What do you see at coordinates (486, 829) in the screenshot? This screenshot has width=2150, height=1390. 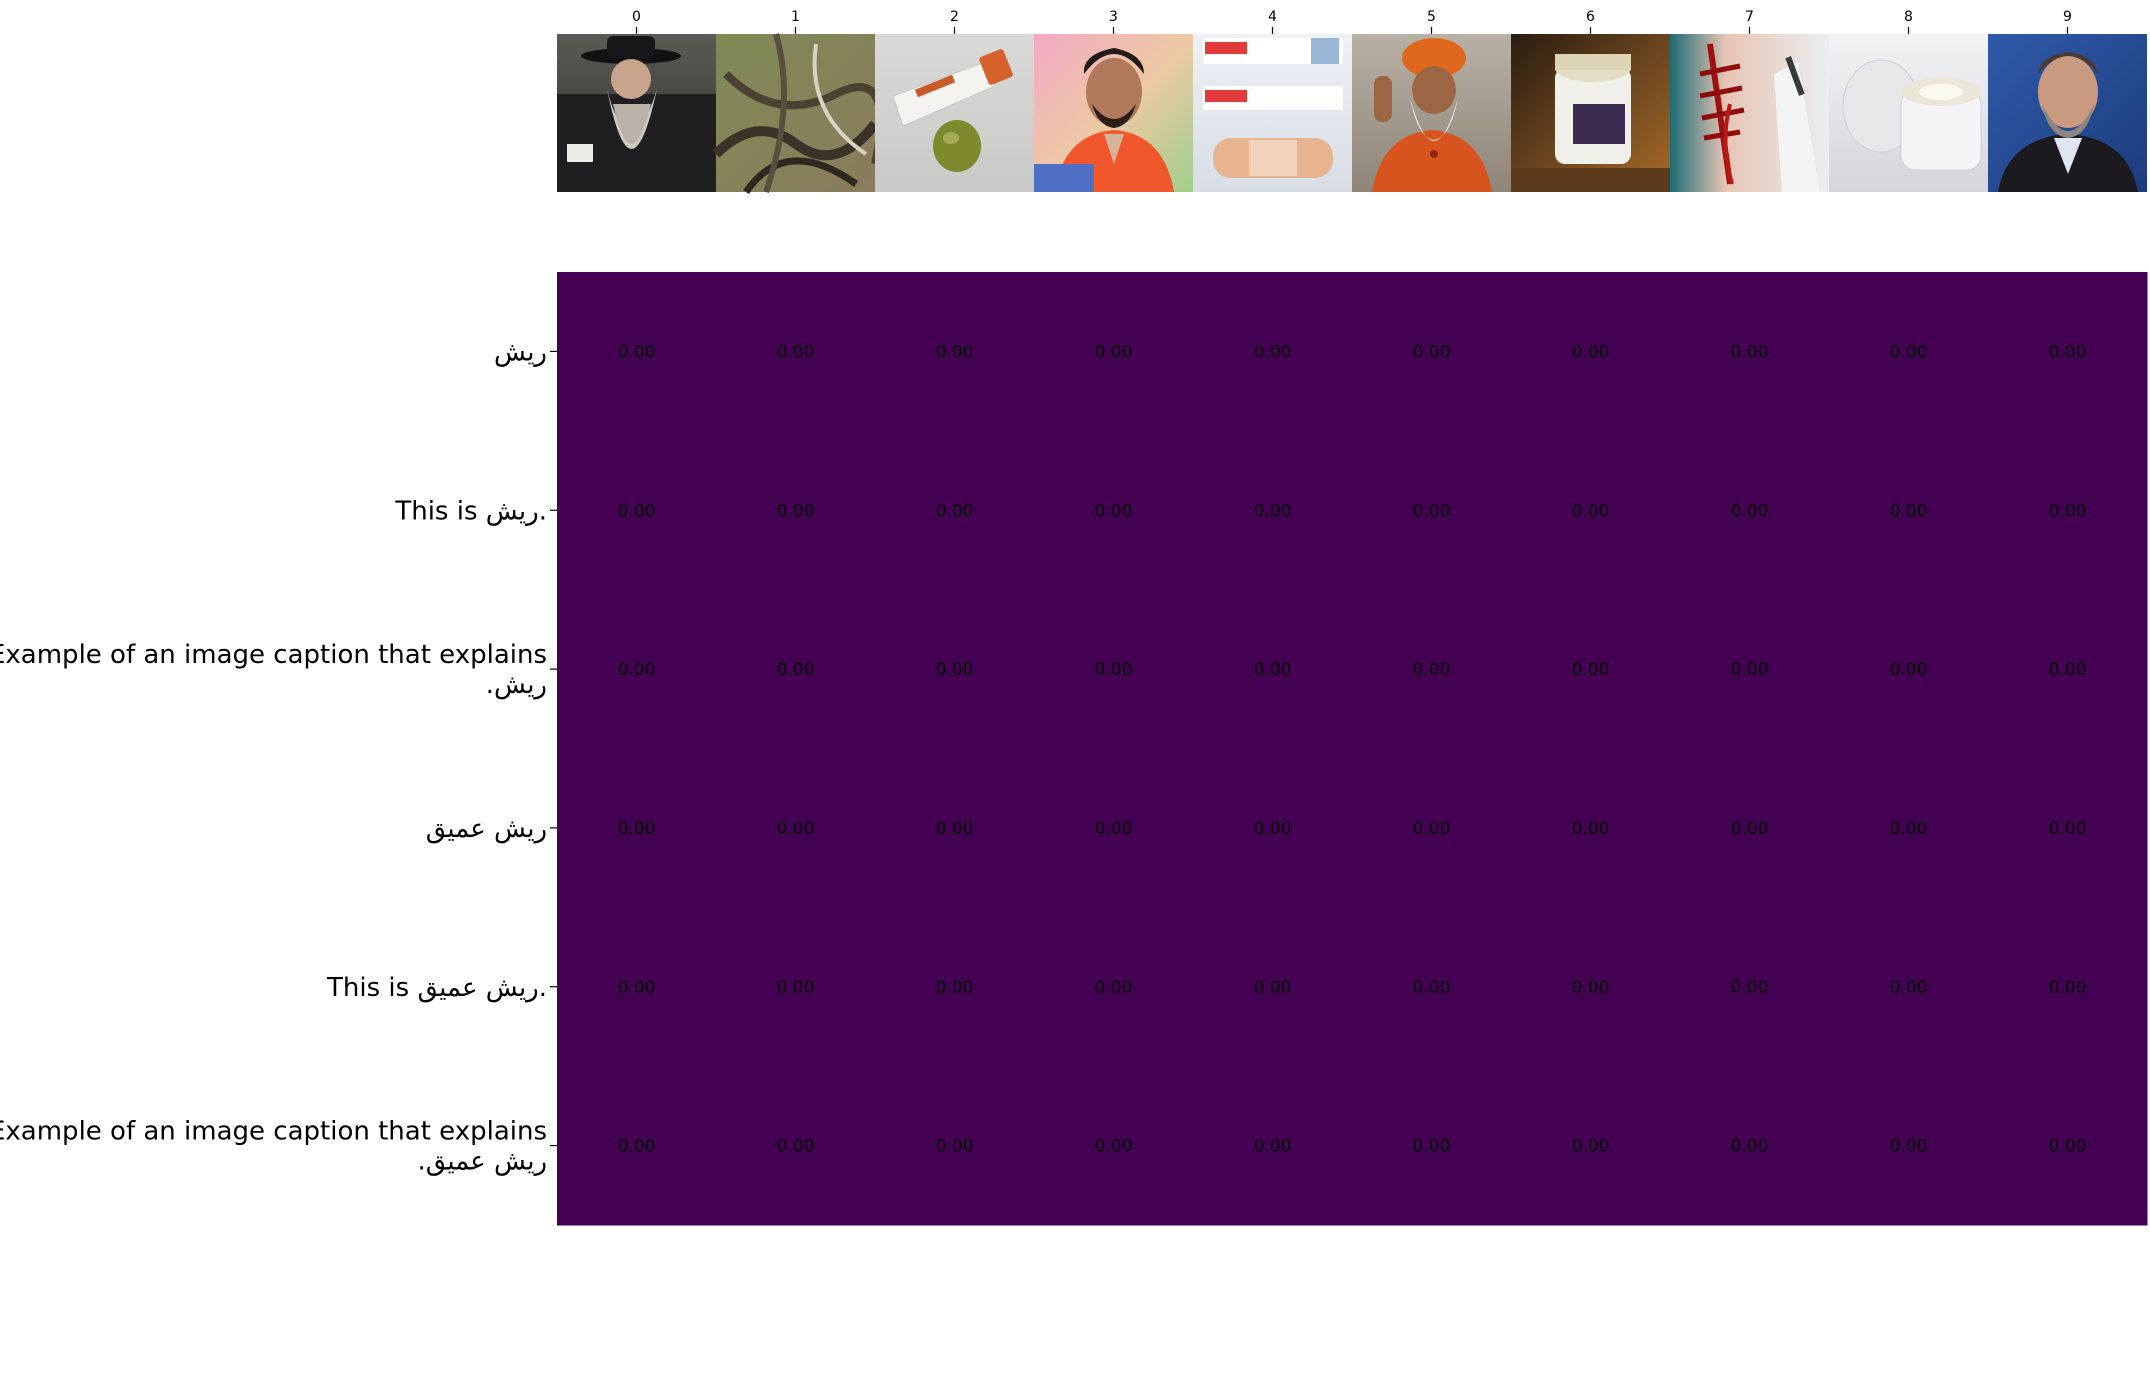 I see `y-tick-label-3: ریش عمیق` at bounding box center [486, 829].